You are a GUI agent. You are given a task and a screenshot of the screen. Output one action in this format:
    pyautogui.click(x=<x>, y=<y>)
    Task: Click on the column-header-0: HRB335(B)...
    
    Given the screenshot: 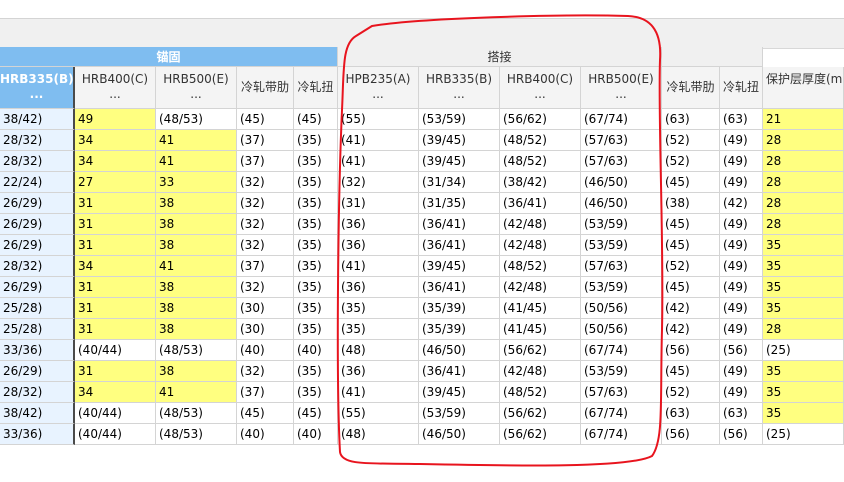 What is the action you would take?
    pyautogui.click(x=37, y=88)
    